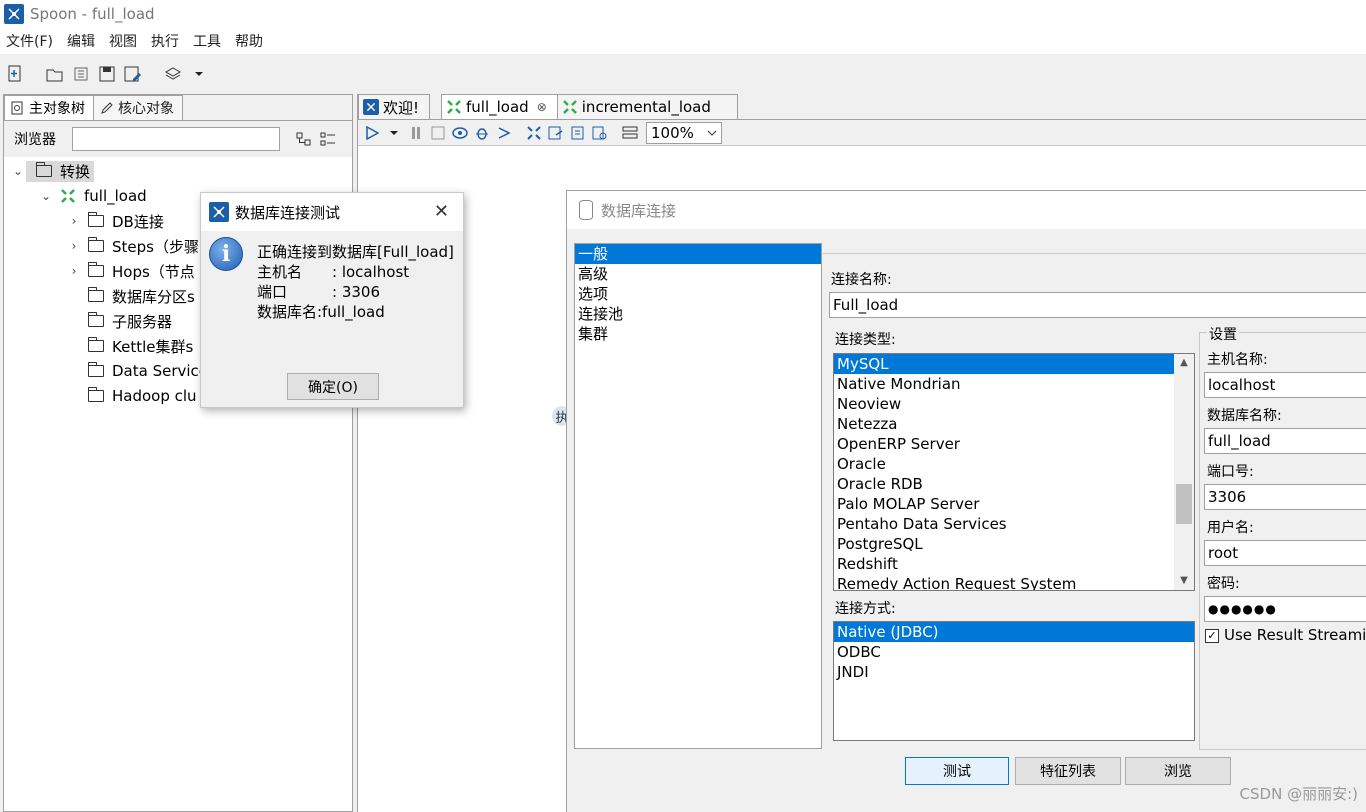 Image resolution: width=1366 pixels, height=812 pixels. Describe the element at coordinates (1014, 564) in the screenshot. I see `list-item: Redshift` at that location.